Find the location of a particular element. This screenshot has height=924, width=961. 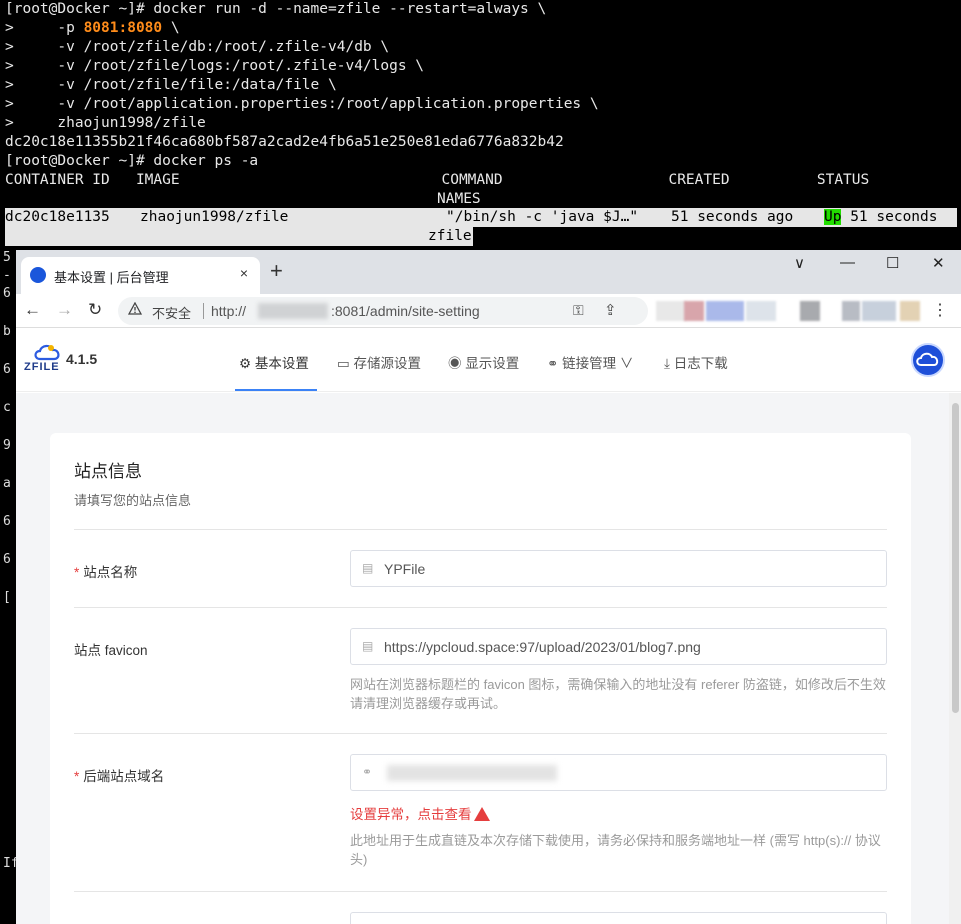

nav-basic-settings: ⚙ 基本设置 is located at coordinates (274, 362).